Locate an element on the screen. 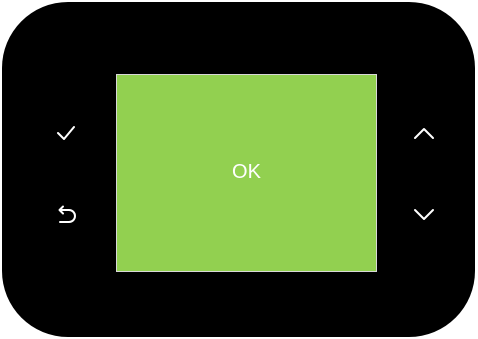 This screenshot has width=478, height=339. down-button is located at coordinates (424, 215).